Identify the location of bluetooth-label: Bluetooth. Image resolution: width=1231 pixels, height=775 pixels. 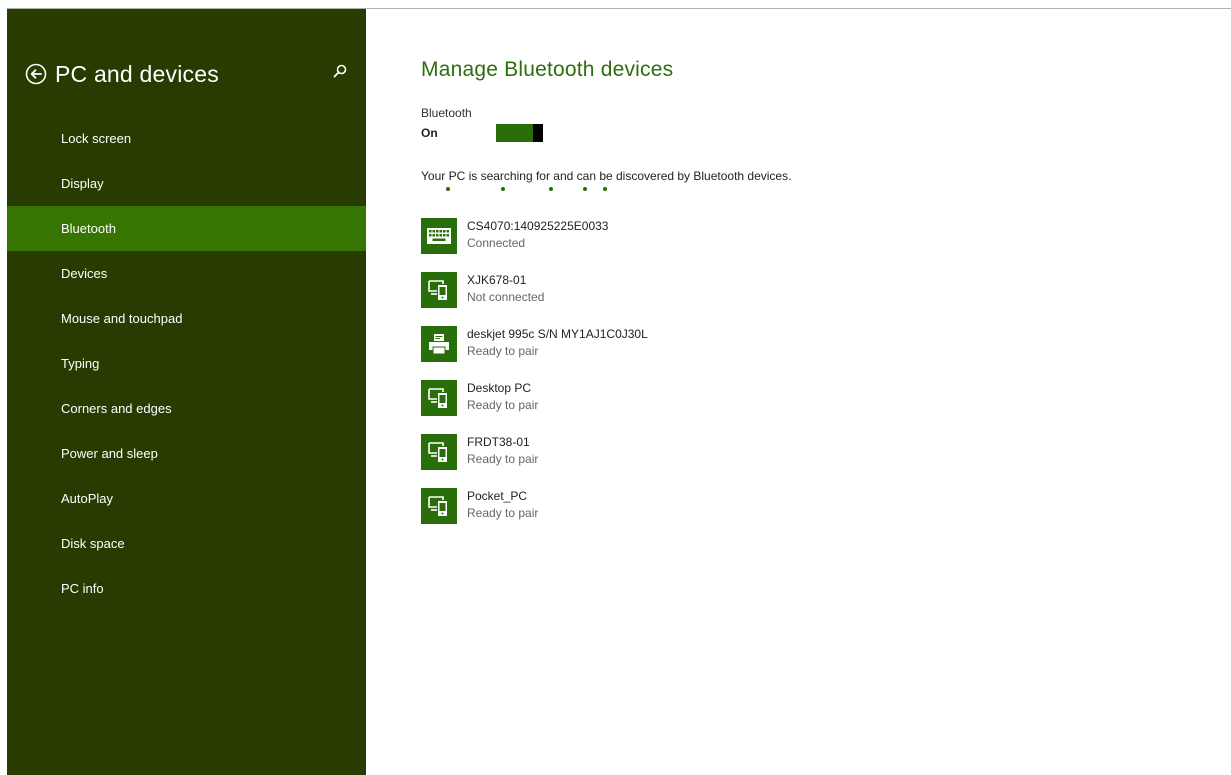
(446, 113).